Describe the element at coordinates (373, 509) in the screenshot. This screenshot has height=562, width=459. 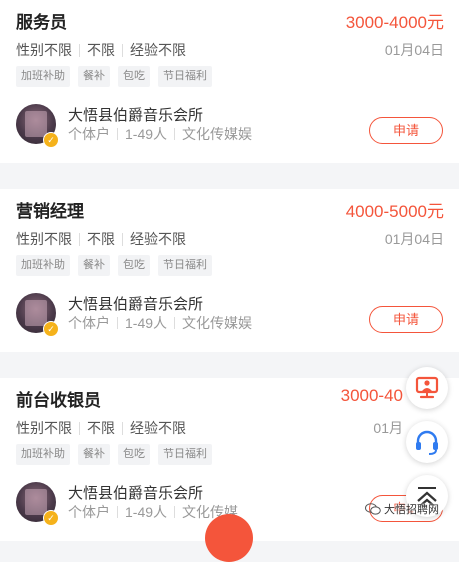
I see `wechat-icon` at that location.